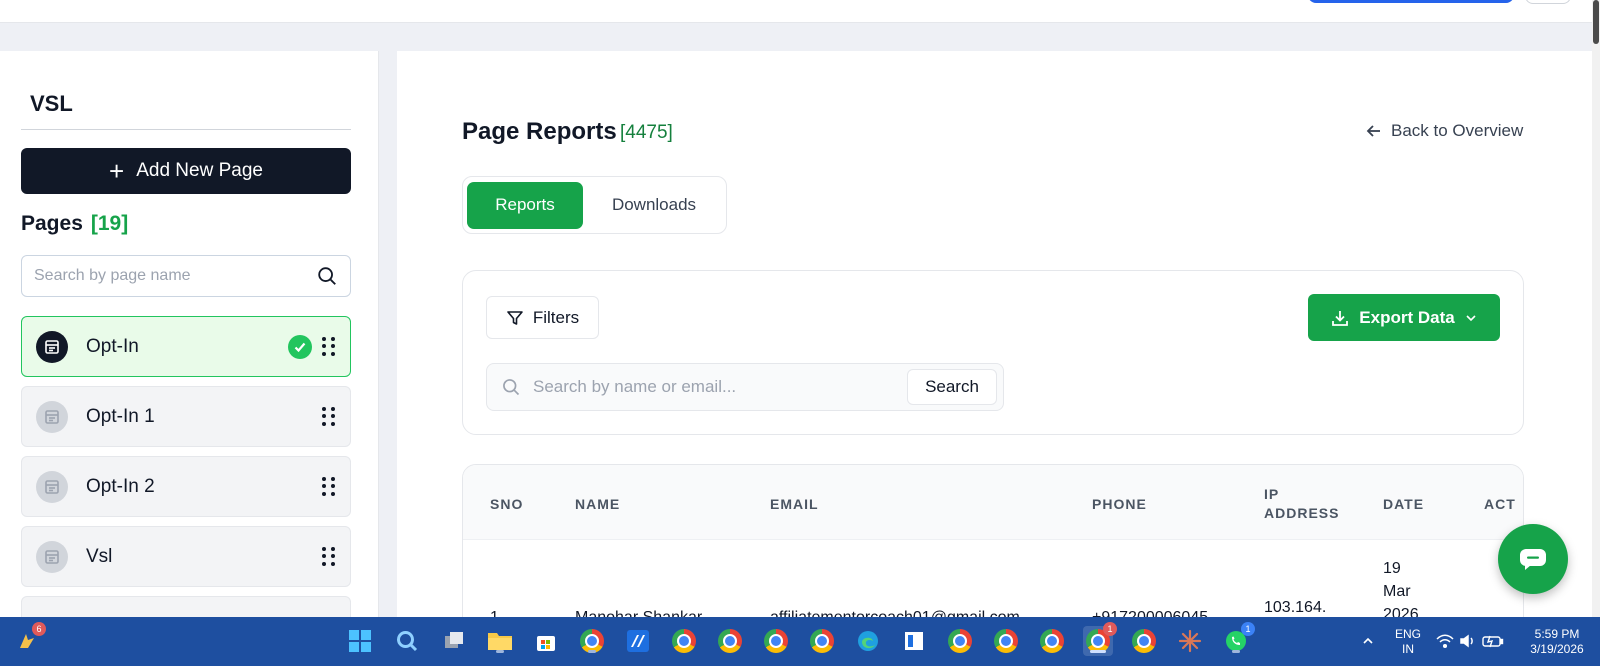 This screenshot has width=1600, height=666. Describe the element at coordinates (186, 346) in the screenshot. I see `page-item-opt-in: Opt-In` at that location.